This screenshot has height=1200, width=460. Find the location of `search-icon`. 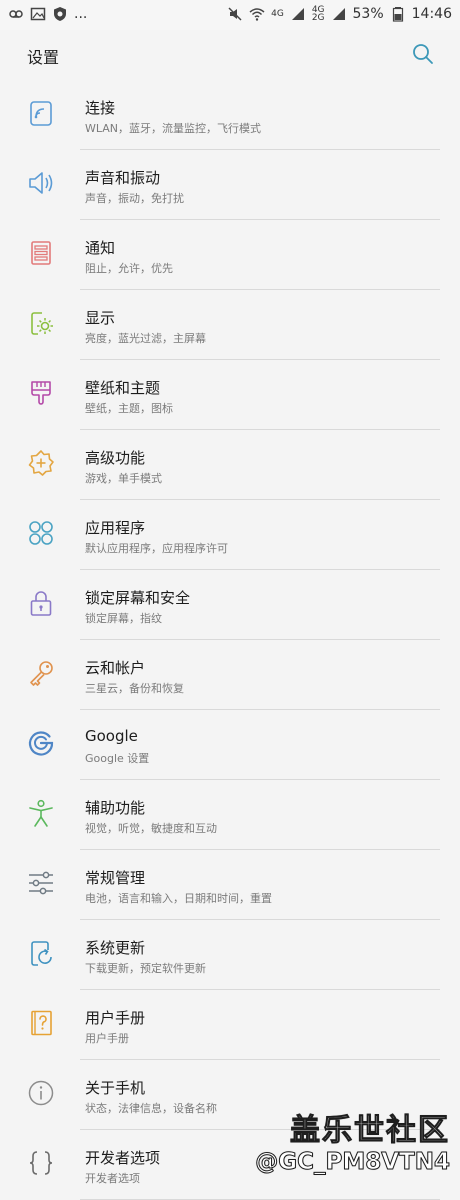

search-icon is located at coordinates (423, 54).